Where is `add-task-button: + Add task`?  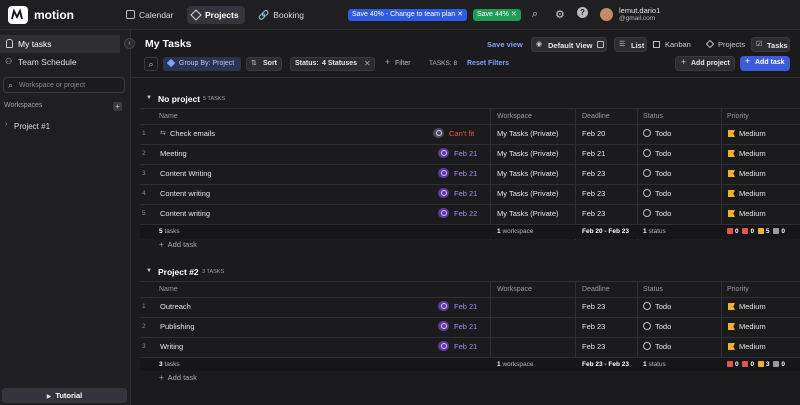 add-task-button: + Add task is located at coordinates (765, 63).